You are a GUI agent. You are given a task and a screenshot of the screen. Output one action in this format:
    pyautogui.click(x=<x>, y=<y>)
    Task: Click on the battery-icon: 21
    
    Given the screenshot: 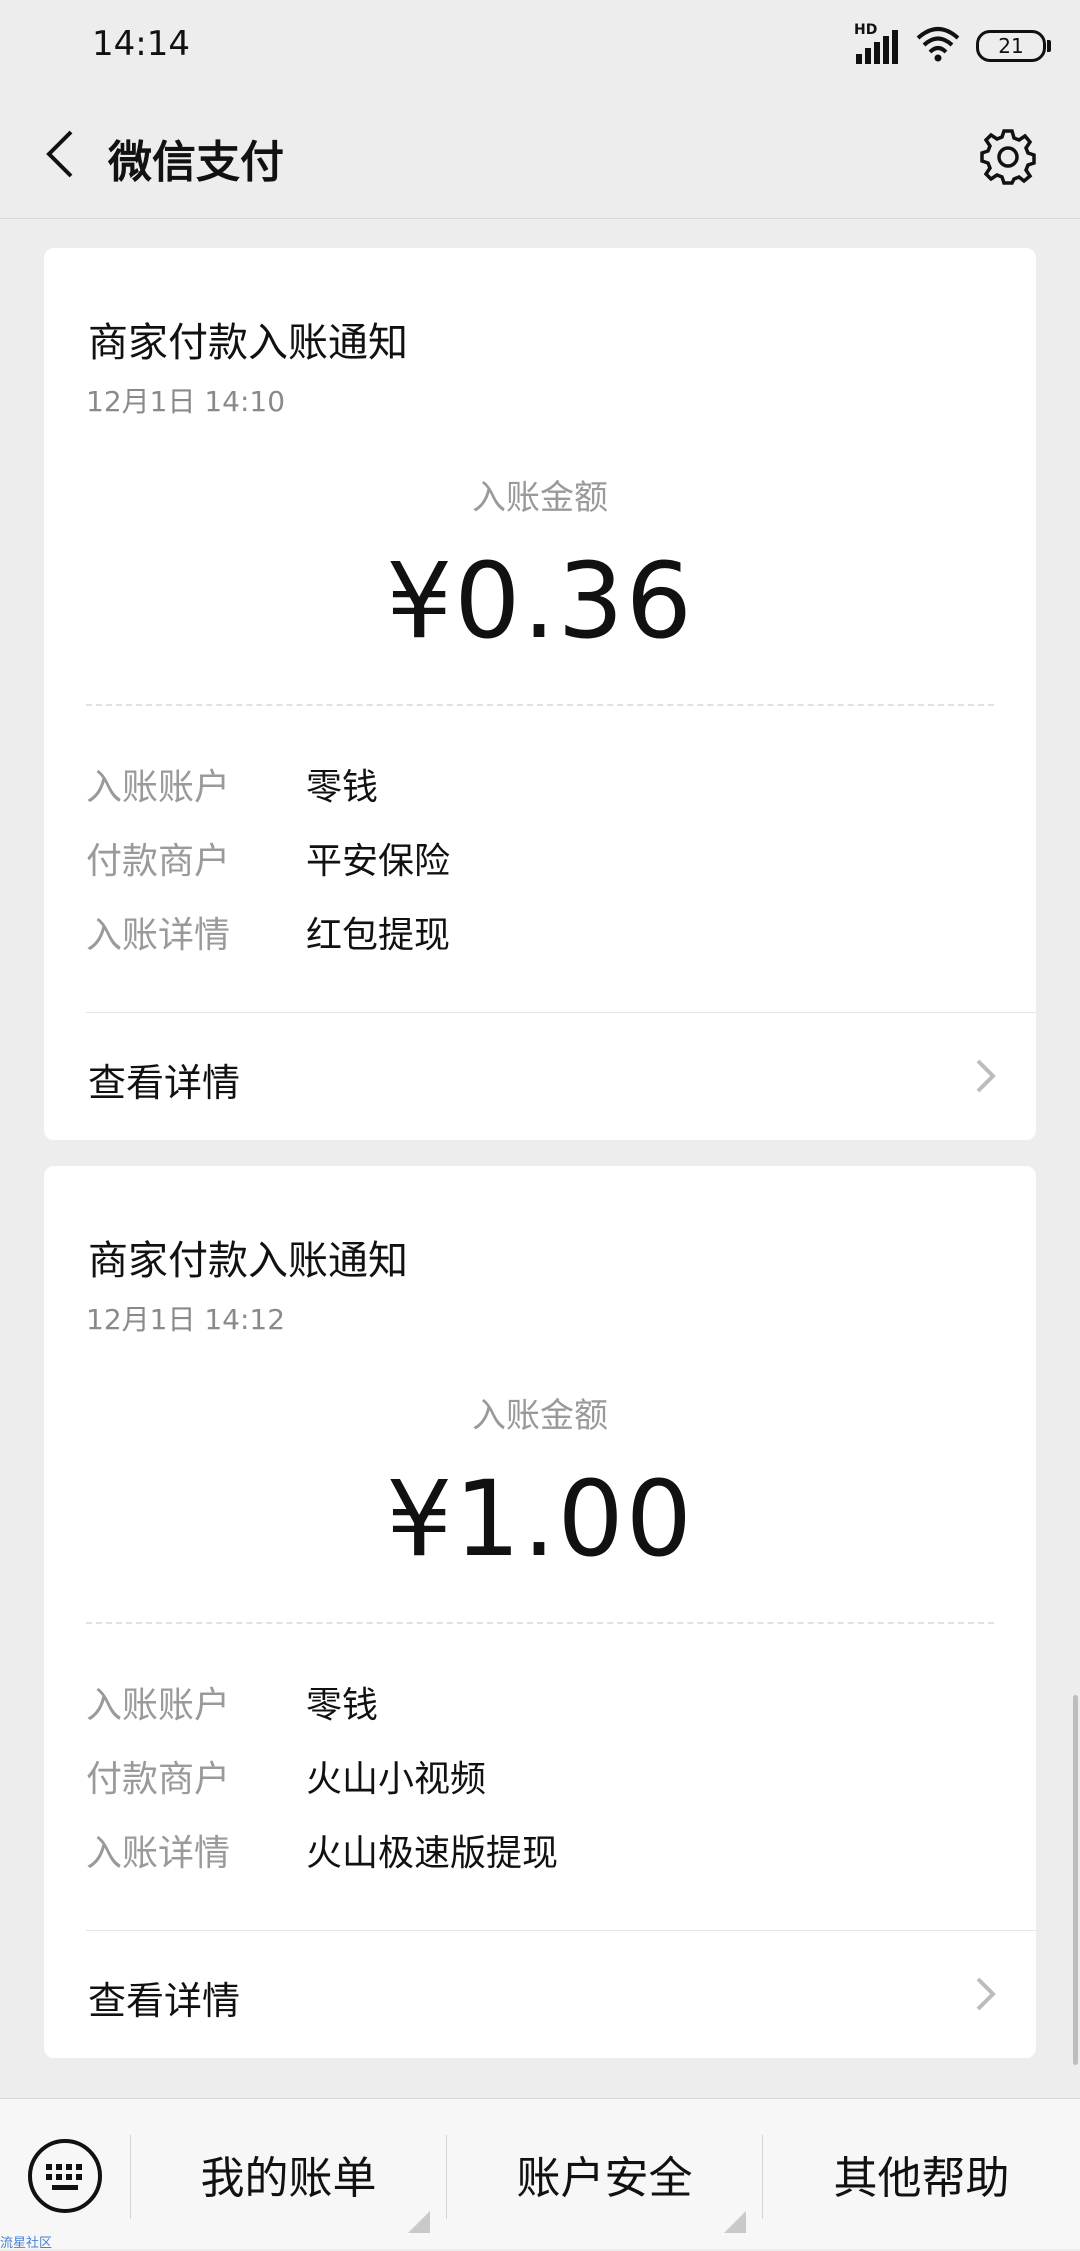 What is the action you would take?
    pyautogui.click(x=1013, y=46)
    